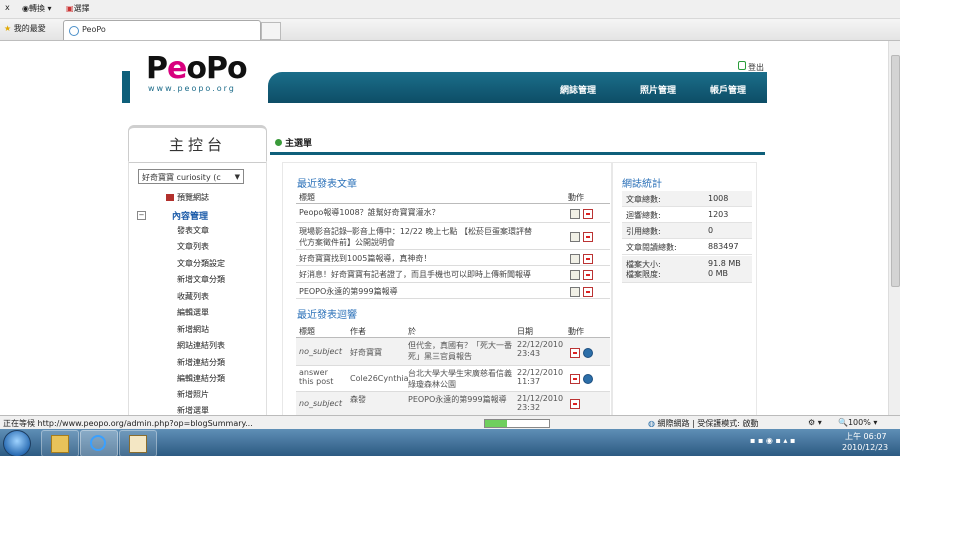 The width and height of the screenshot is (964, 540). I want to click on post-title-link: Peopo報導1008？誰幫好奇寶寶灌水？, so click(417, 212).